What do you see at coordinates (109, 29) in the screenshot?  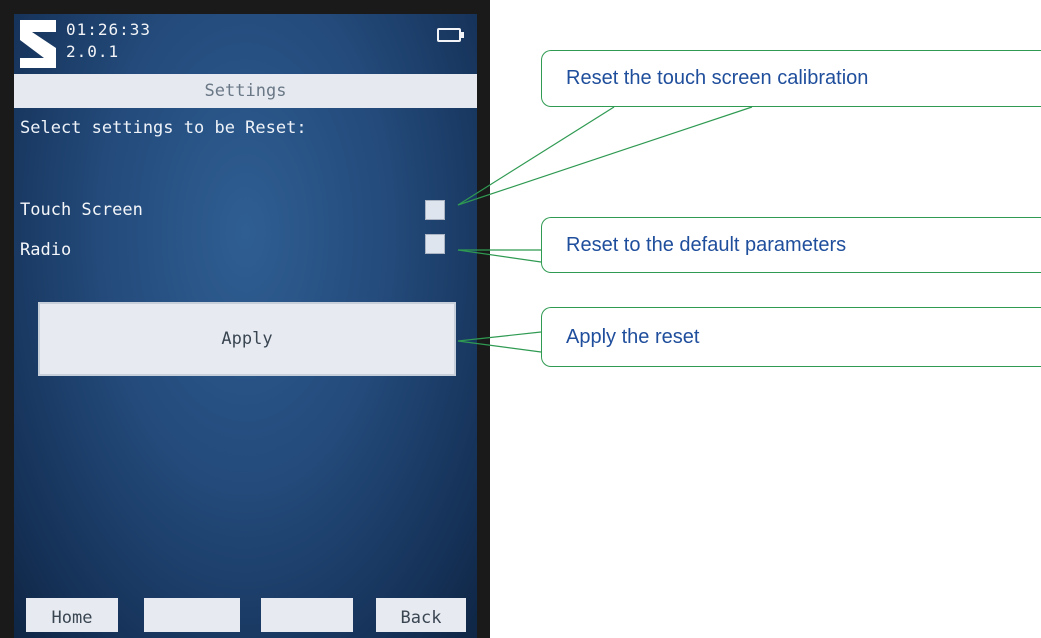 I see `status-time: 01:26:33` at bounding box center [109, 29].